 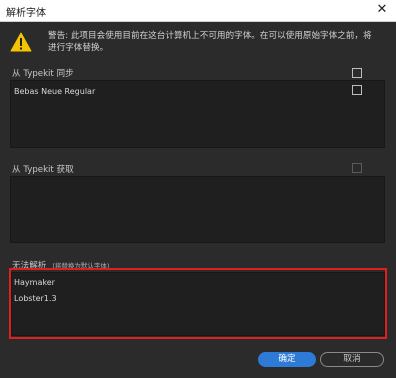 I want to click on cancel-button: 取消, so click(x=352, y=359).